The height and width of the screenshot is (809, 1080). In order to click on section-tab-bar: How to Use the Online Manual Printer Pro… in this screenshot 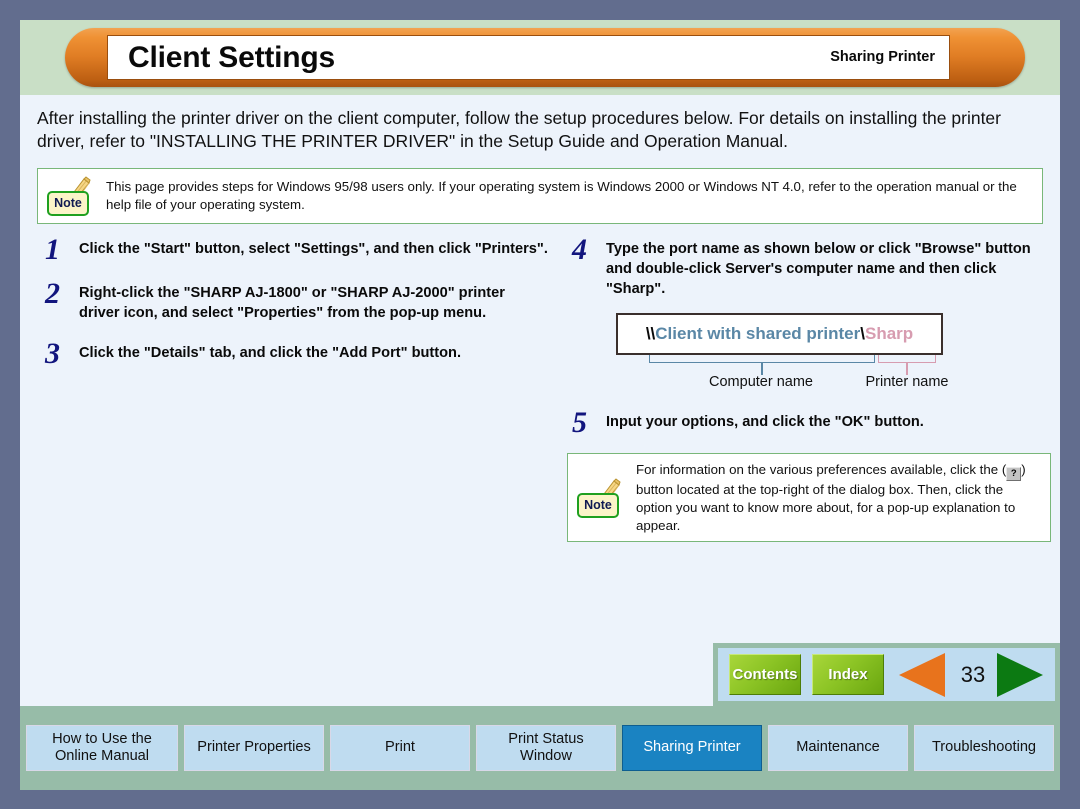, I will do `click(540, 748)`.